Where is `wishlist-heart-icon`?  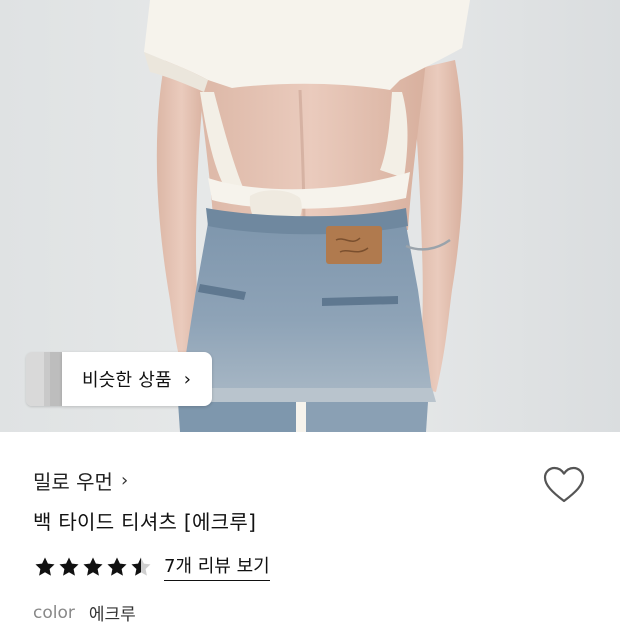 wishlist-heart-icon is located at coordinates (564, 485).